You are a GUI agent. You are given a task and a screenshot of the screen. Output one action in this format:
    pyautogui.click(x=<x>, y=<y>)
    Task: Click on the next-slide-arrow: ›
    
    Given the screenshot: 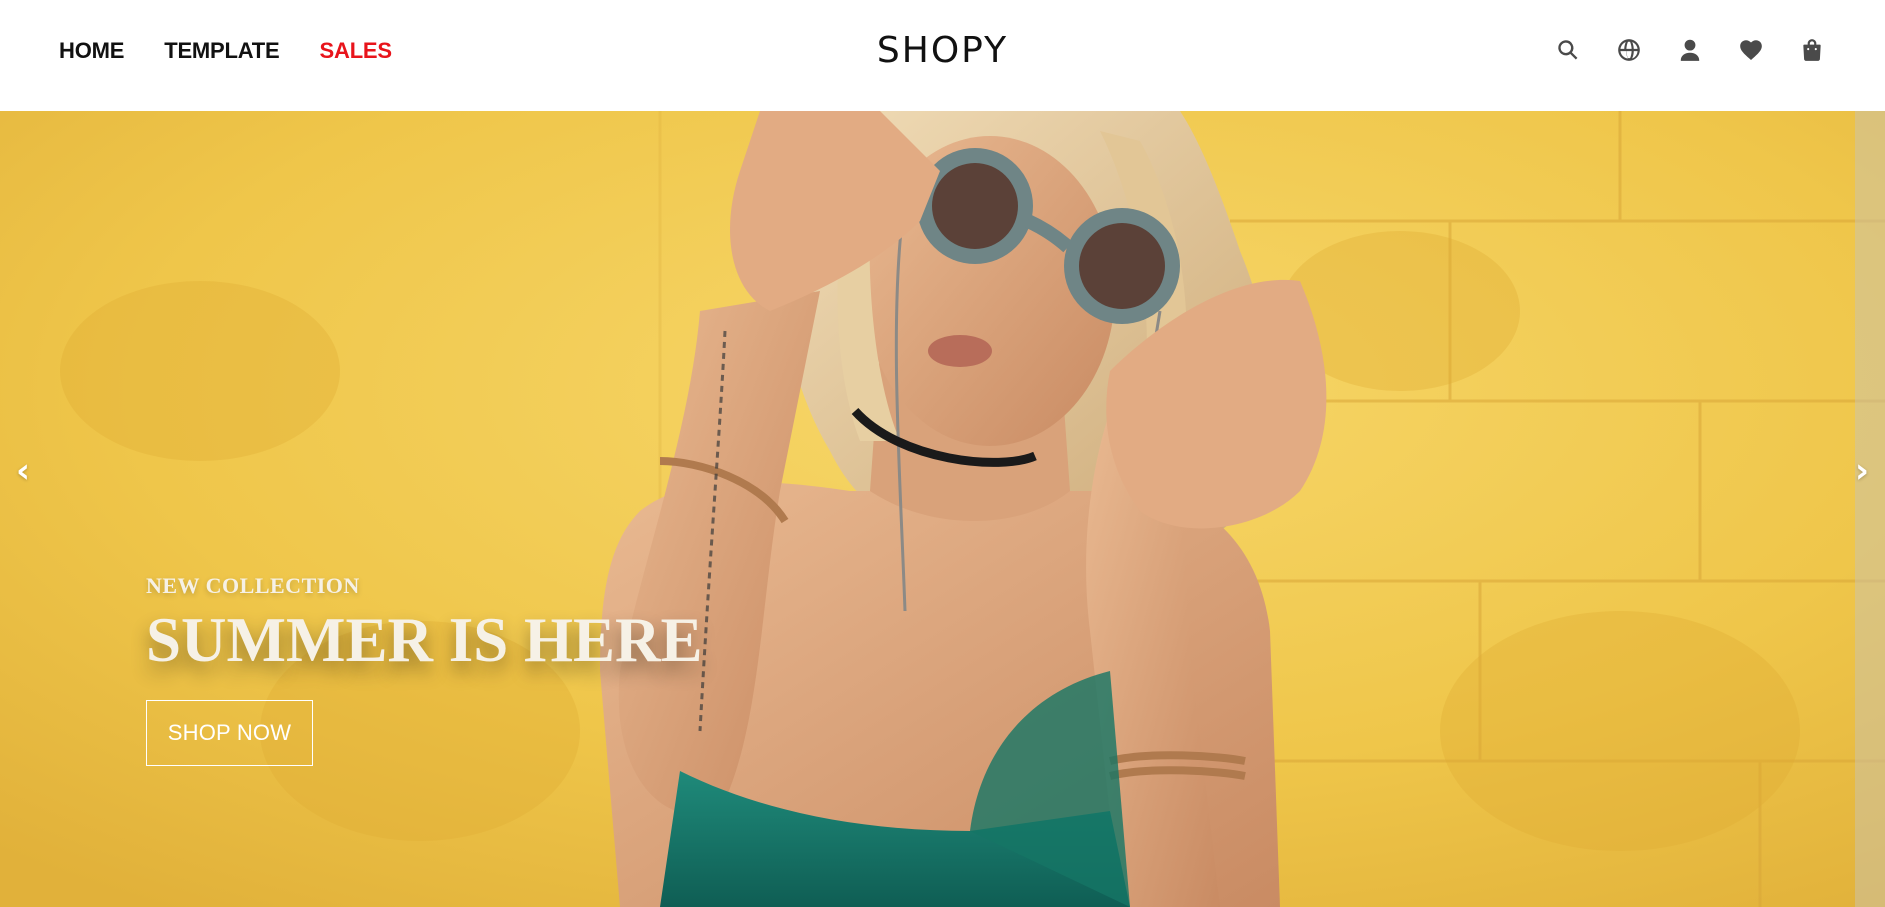 What is the action you would take?
    pyautogui.click(x=1862, y=471)
    